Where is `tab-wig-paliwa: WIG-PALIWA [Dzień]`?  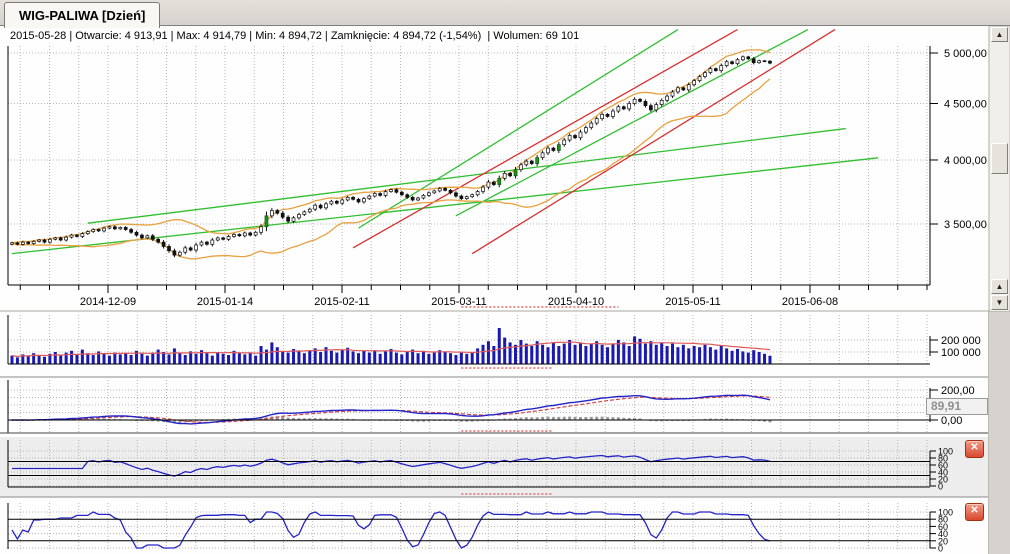 tab-wig-paliwa: WIG-PALIWA [Dzień] is located at coordinates (82, 15).